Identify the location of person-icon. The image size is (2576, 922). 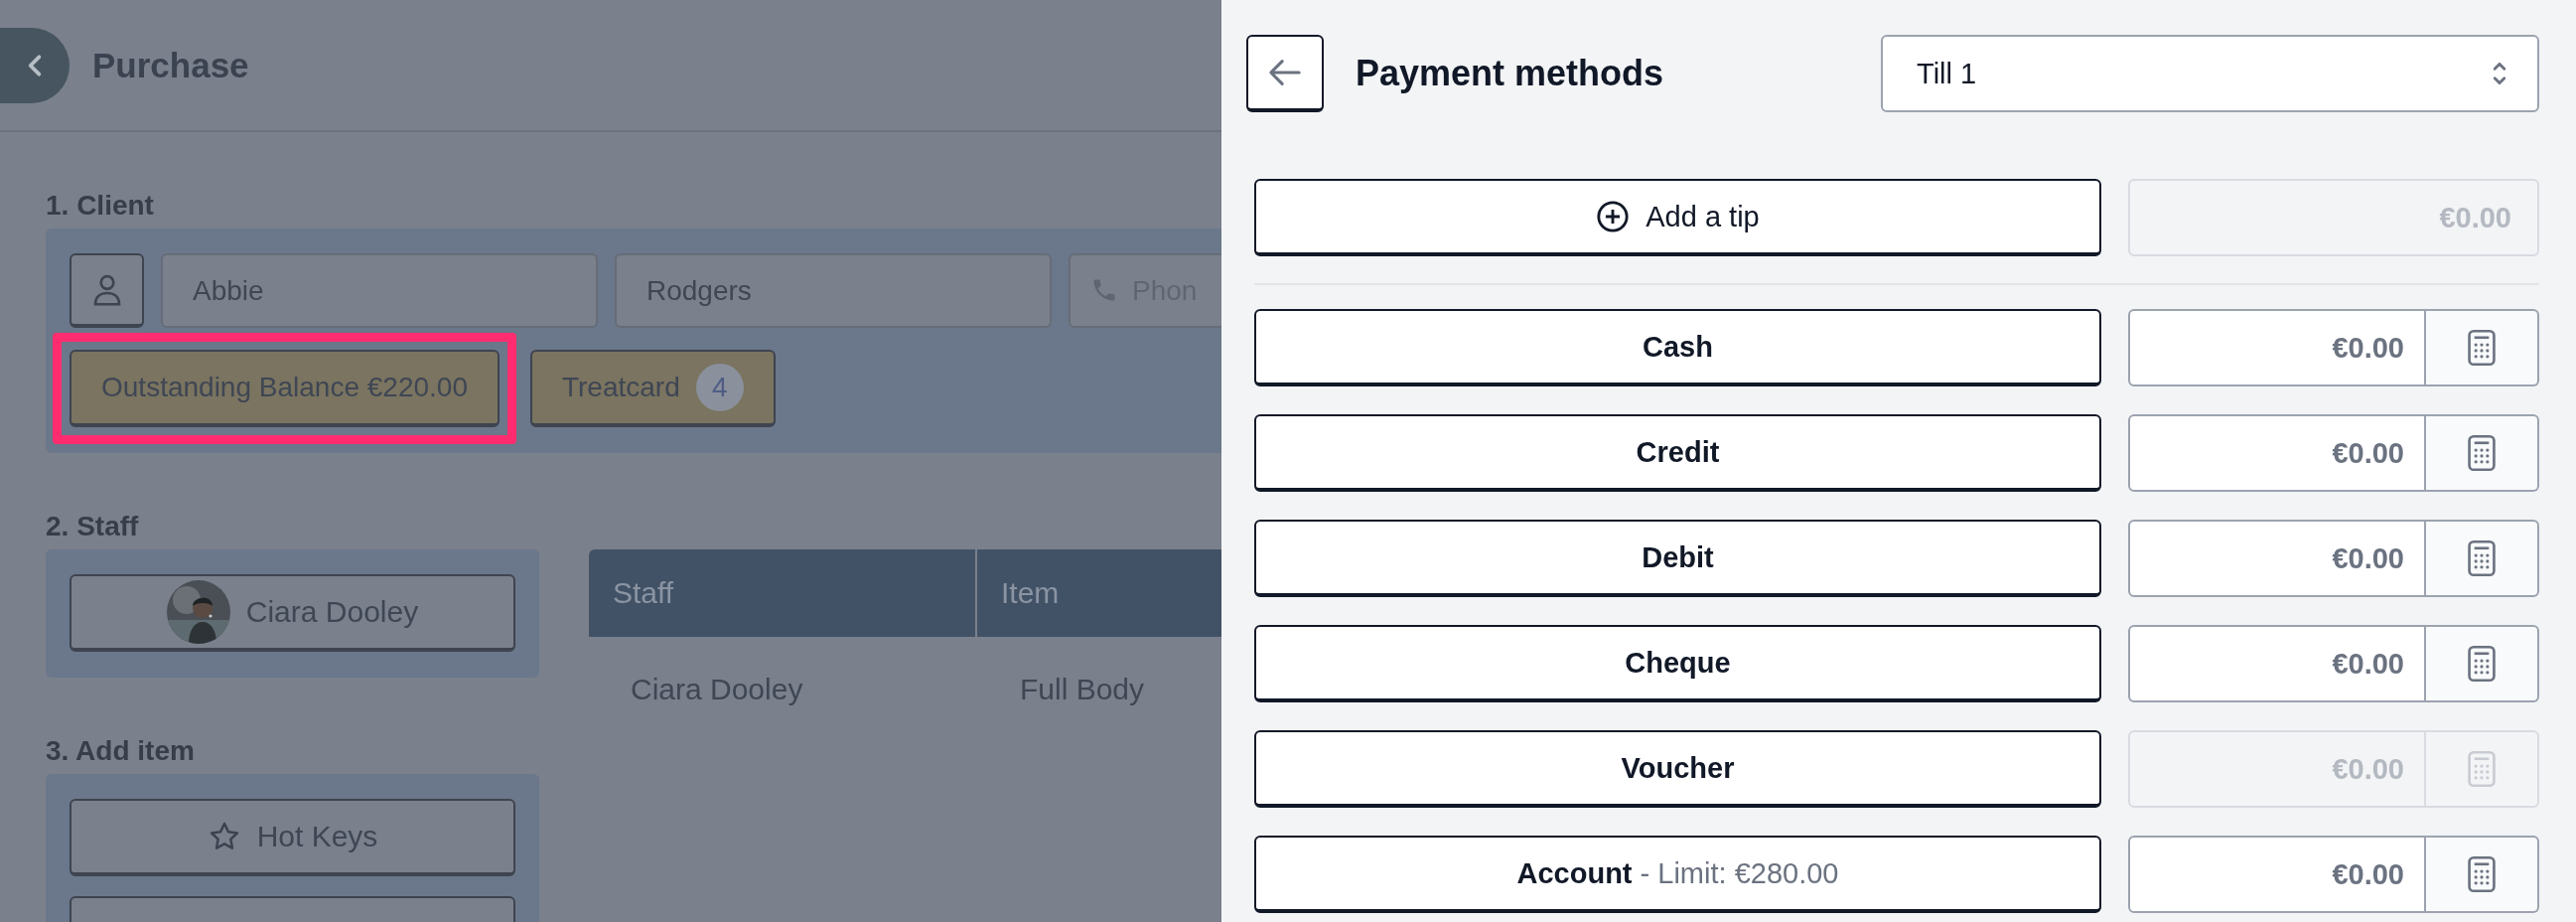
(106, 289).